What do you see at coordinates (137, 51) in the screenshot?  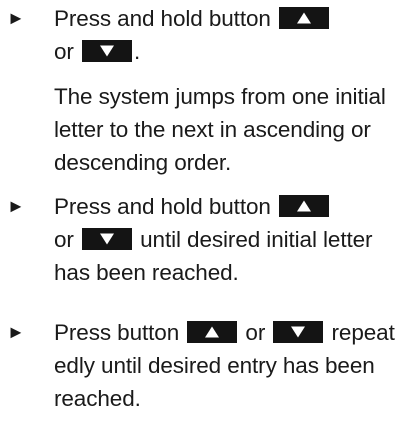 I see `step-1-line-2-after: .` at bounding box center [137, 51].